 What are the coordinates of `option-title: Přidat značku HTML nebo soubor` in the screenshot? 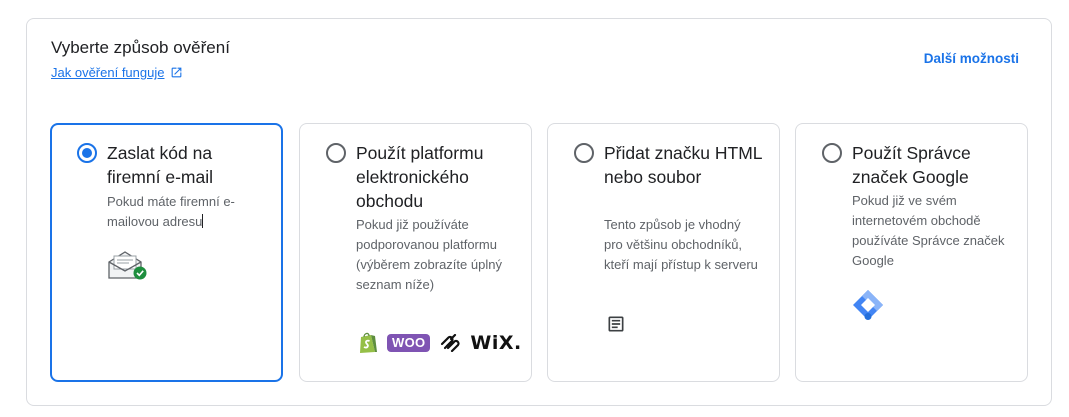 It's located at (683, 165).